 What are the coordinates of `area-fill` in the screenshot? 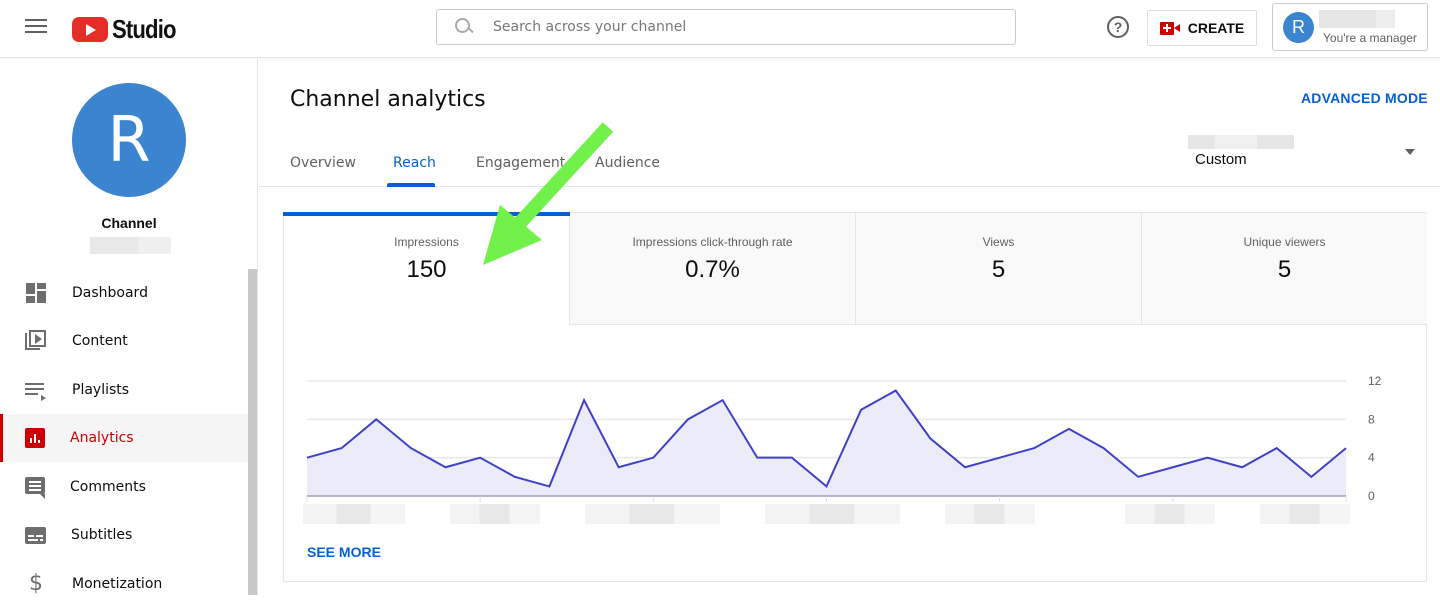 It's located at (826, 443).